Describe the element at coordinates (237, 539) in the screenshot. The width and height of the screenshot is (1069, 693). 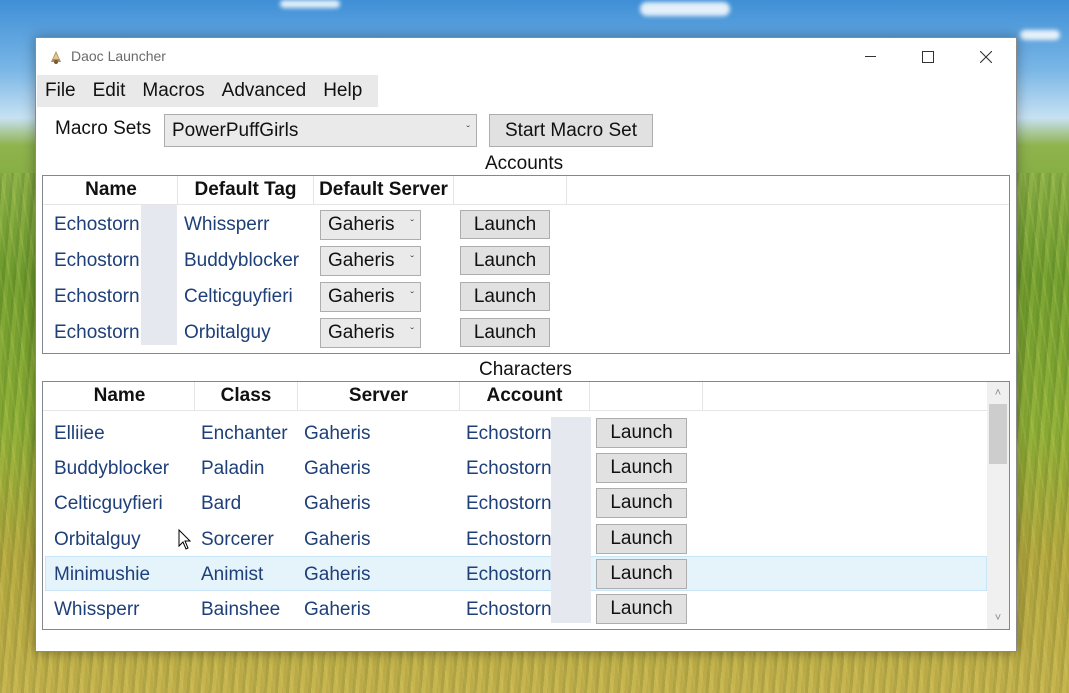
I see `character-class: Sorcerer` at that location.